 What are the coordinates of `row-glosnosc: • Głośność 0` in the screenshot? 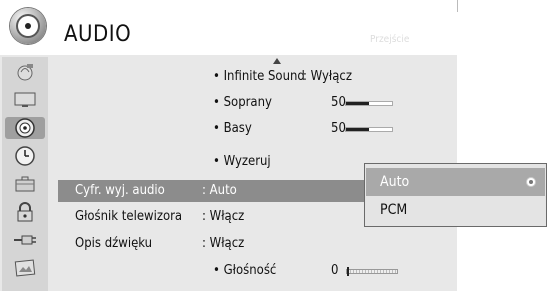 It's located at (257, 271).